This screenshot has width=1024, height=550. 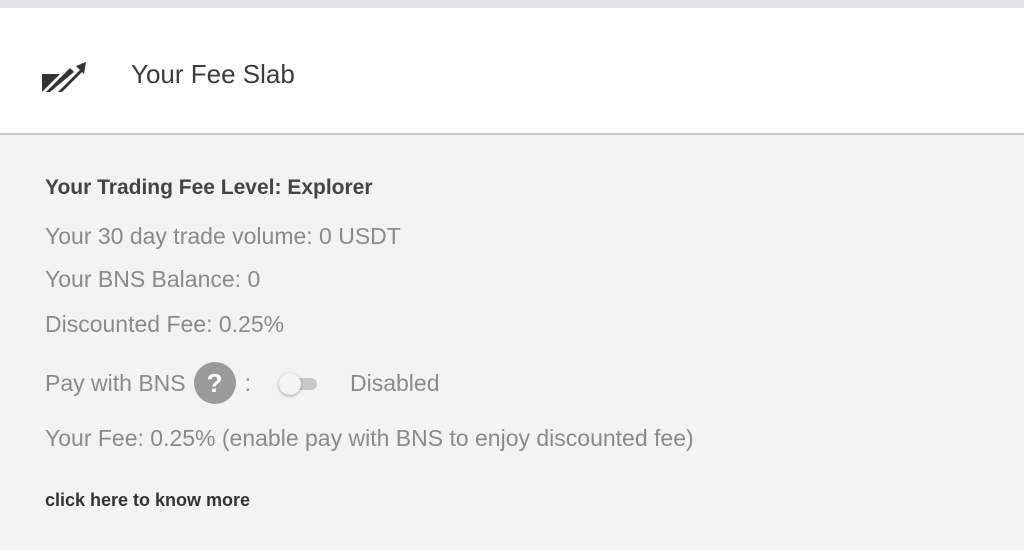 I want to click on top-strip, so click(x=512, y=4).